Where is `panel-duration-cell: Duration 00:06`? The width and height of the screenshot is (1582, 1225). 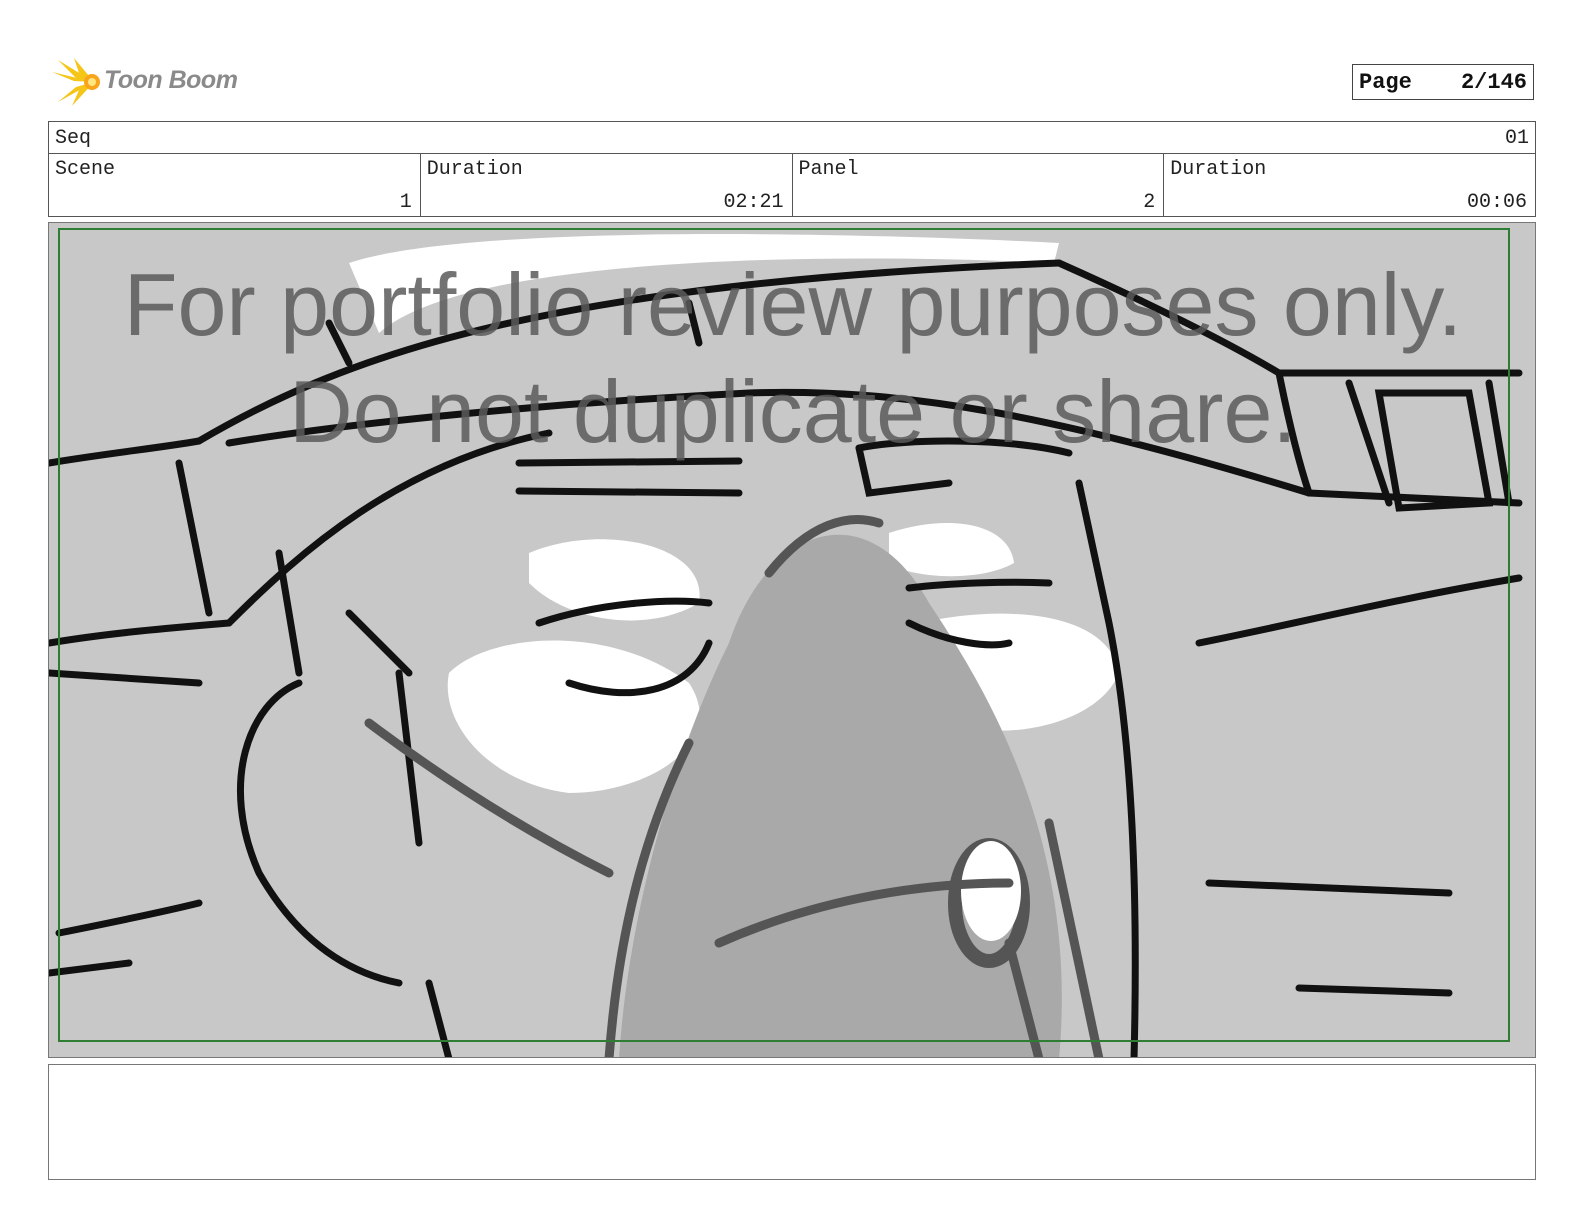
panel-duration-cell: Duration 00:06 is located at coordinates (1349, 185).